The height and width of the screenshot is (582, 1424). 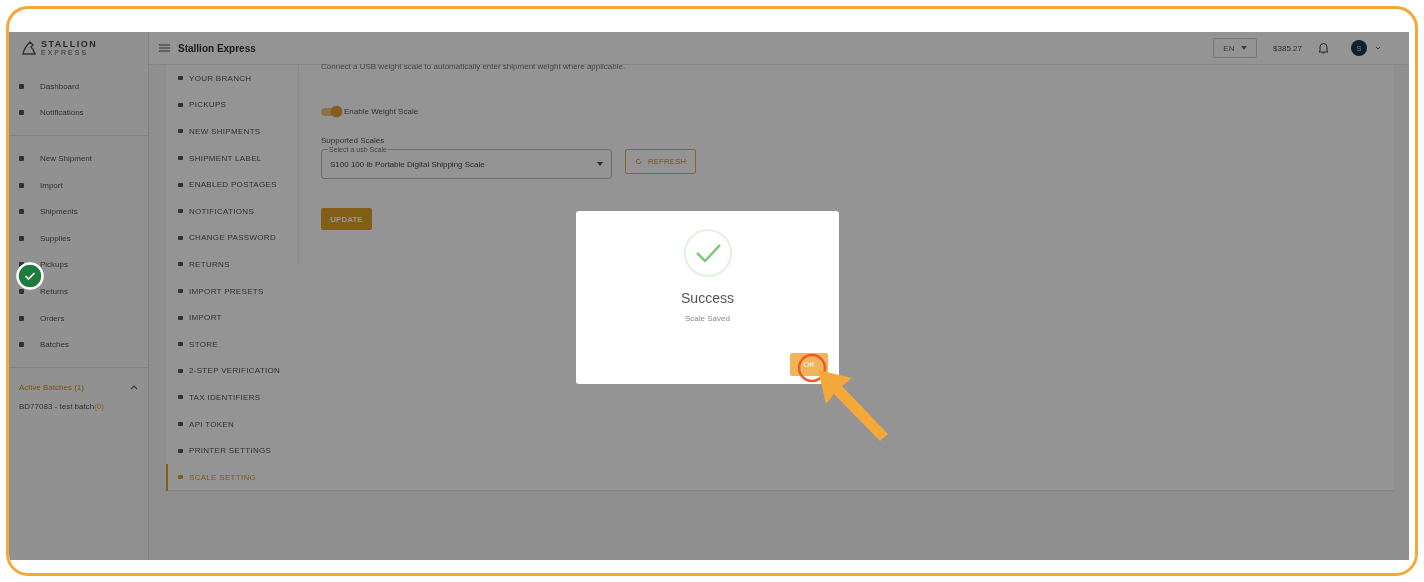 What do you see at coordinates (78, 113) in the screenshot?
I see `sidebar-item: Notifications` at bounding box center [78, 113].